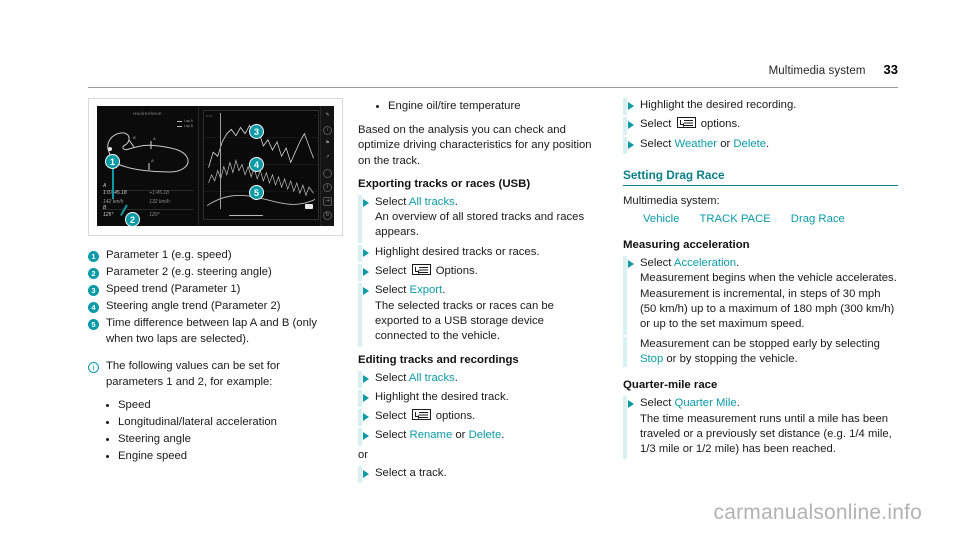 The height and width of the screenshot is (533, 960). Describe the element at coordinates (890, 69) in the screenshot. I see `page-number: 33` at that location.